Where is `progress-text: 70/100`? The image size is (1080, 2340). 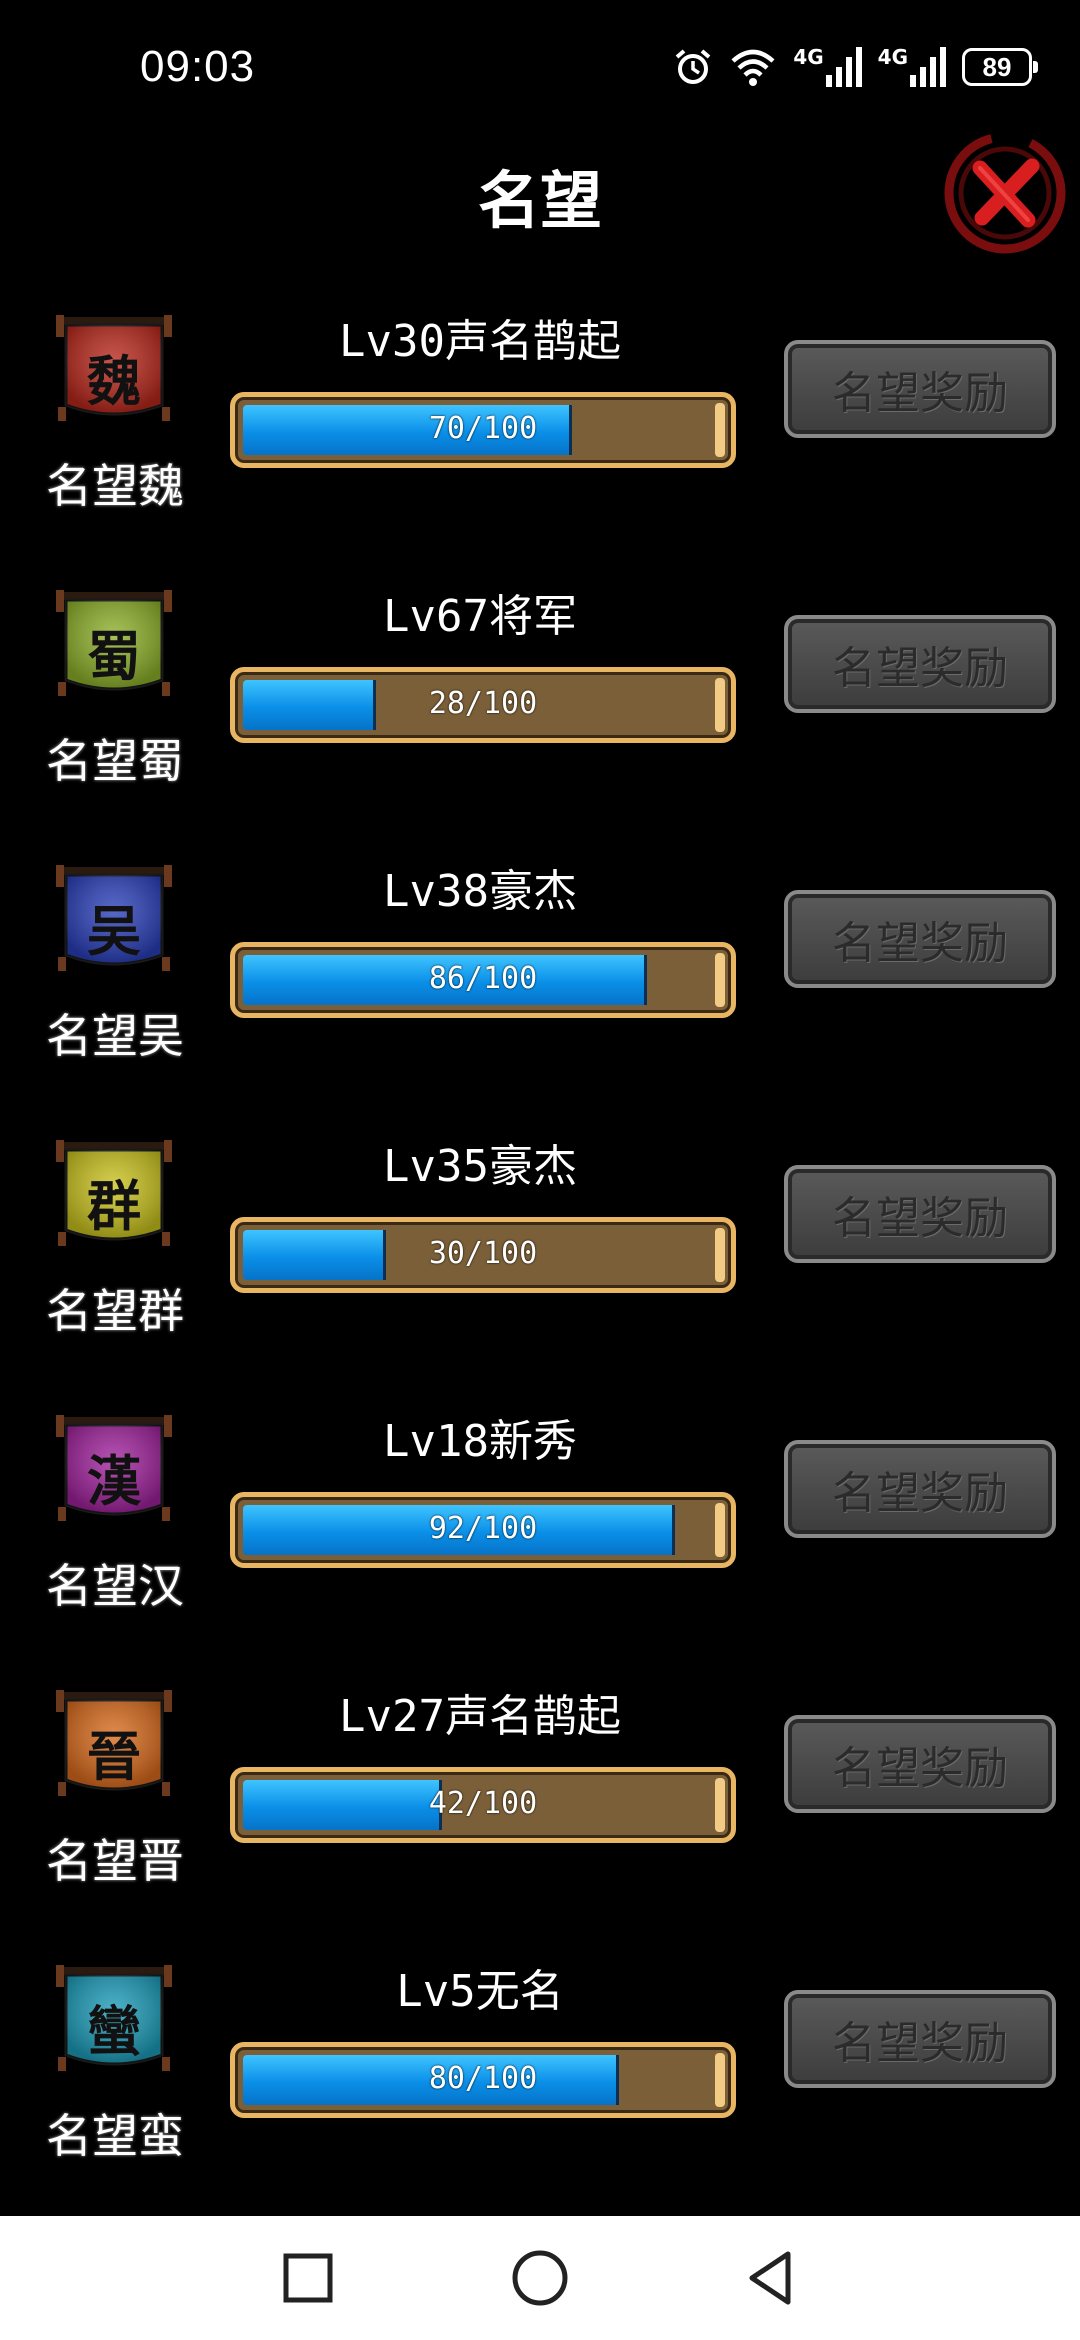 progress-text: 70/100 is located at coordinates (483, 428).